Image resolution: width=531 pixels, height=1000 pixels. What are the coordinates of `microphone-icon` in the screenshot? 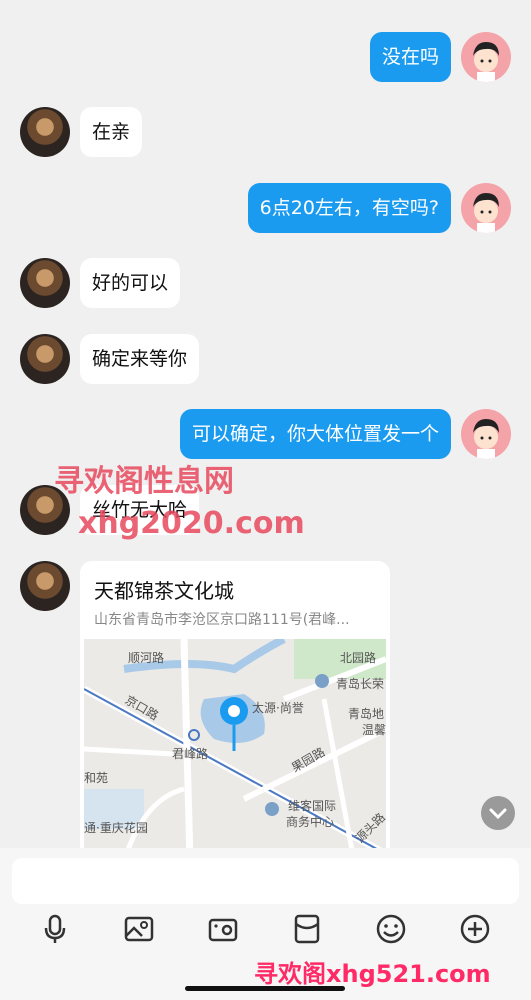 It's located at (55, 928).